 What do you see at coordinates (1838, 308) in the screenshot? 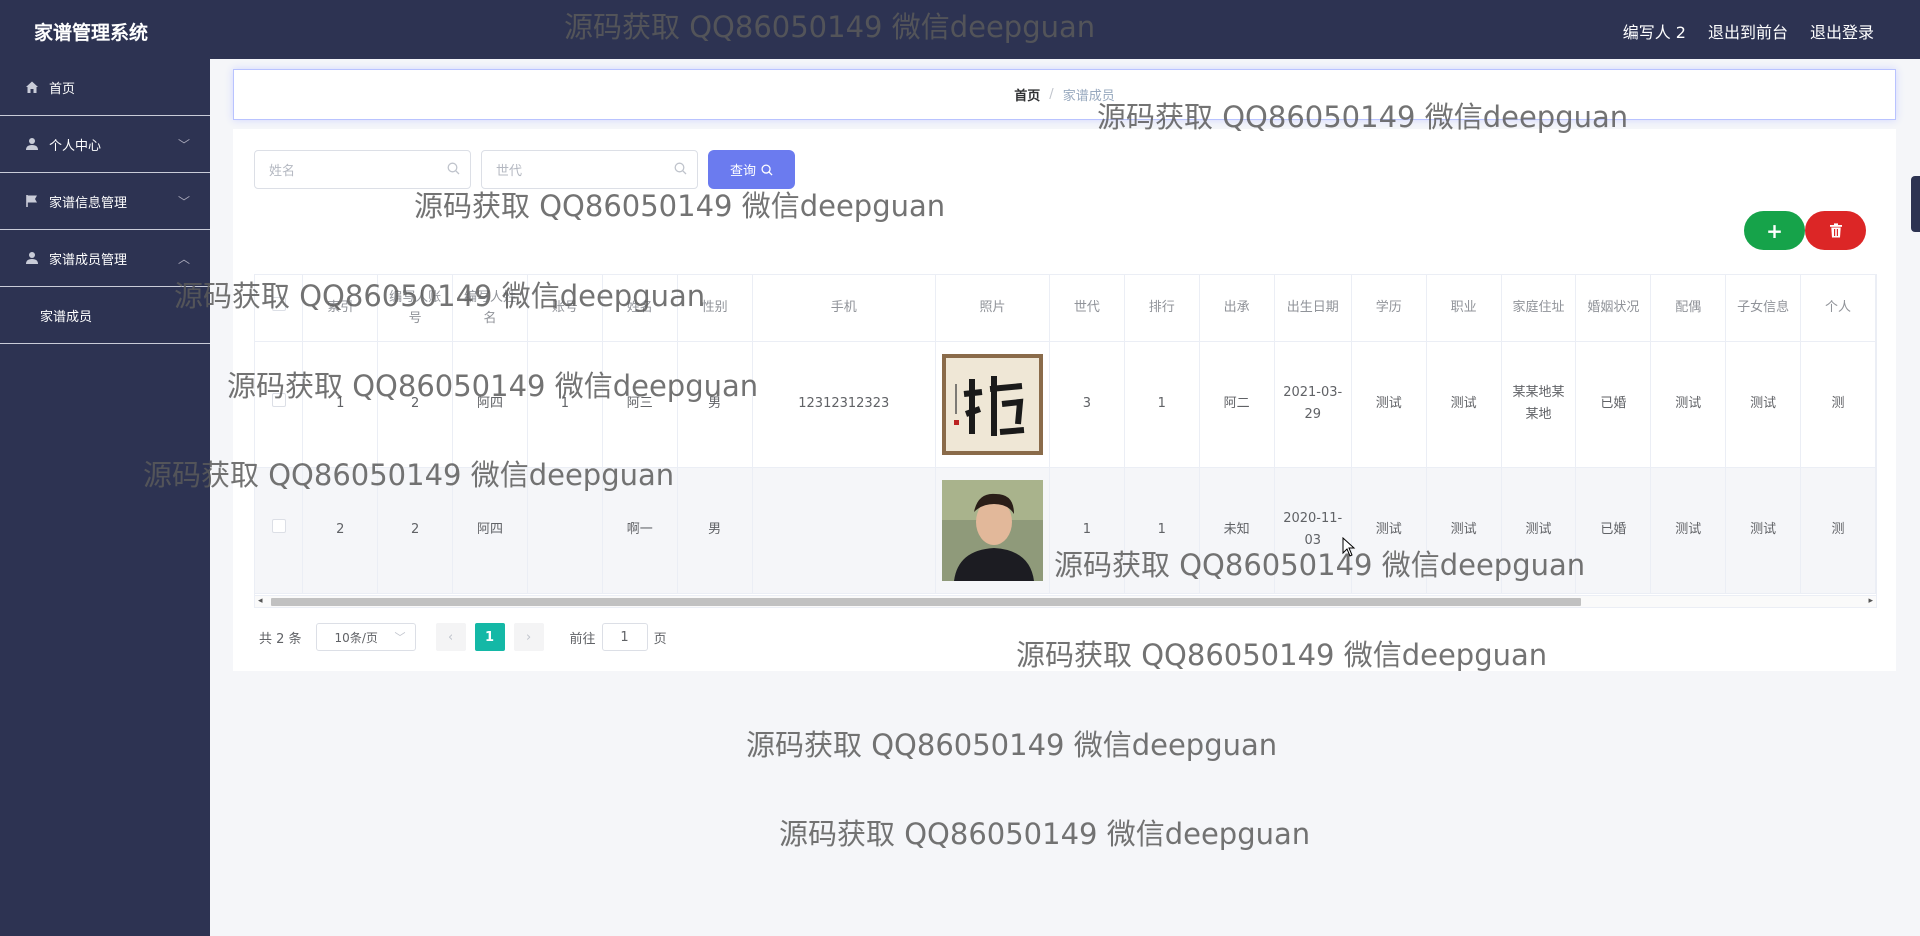
I see `column-header: 个人` at bounding box center [1838, 308].